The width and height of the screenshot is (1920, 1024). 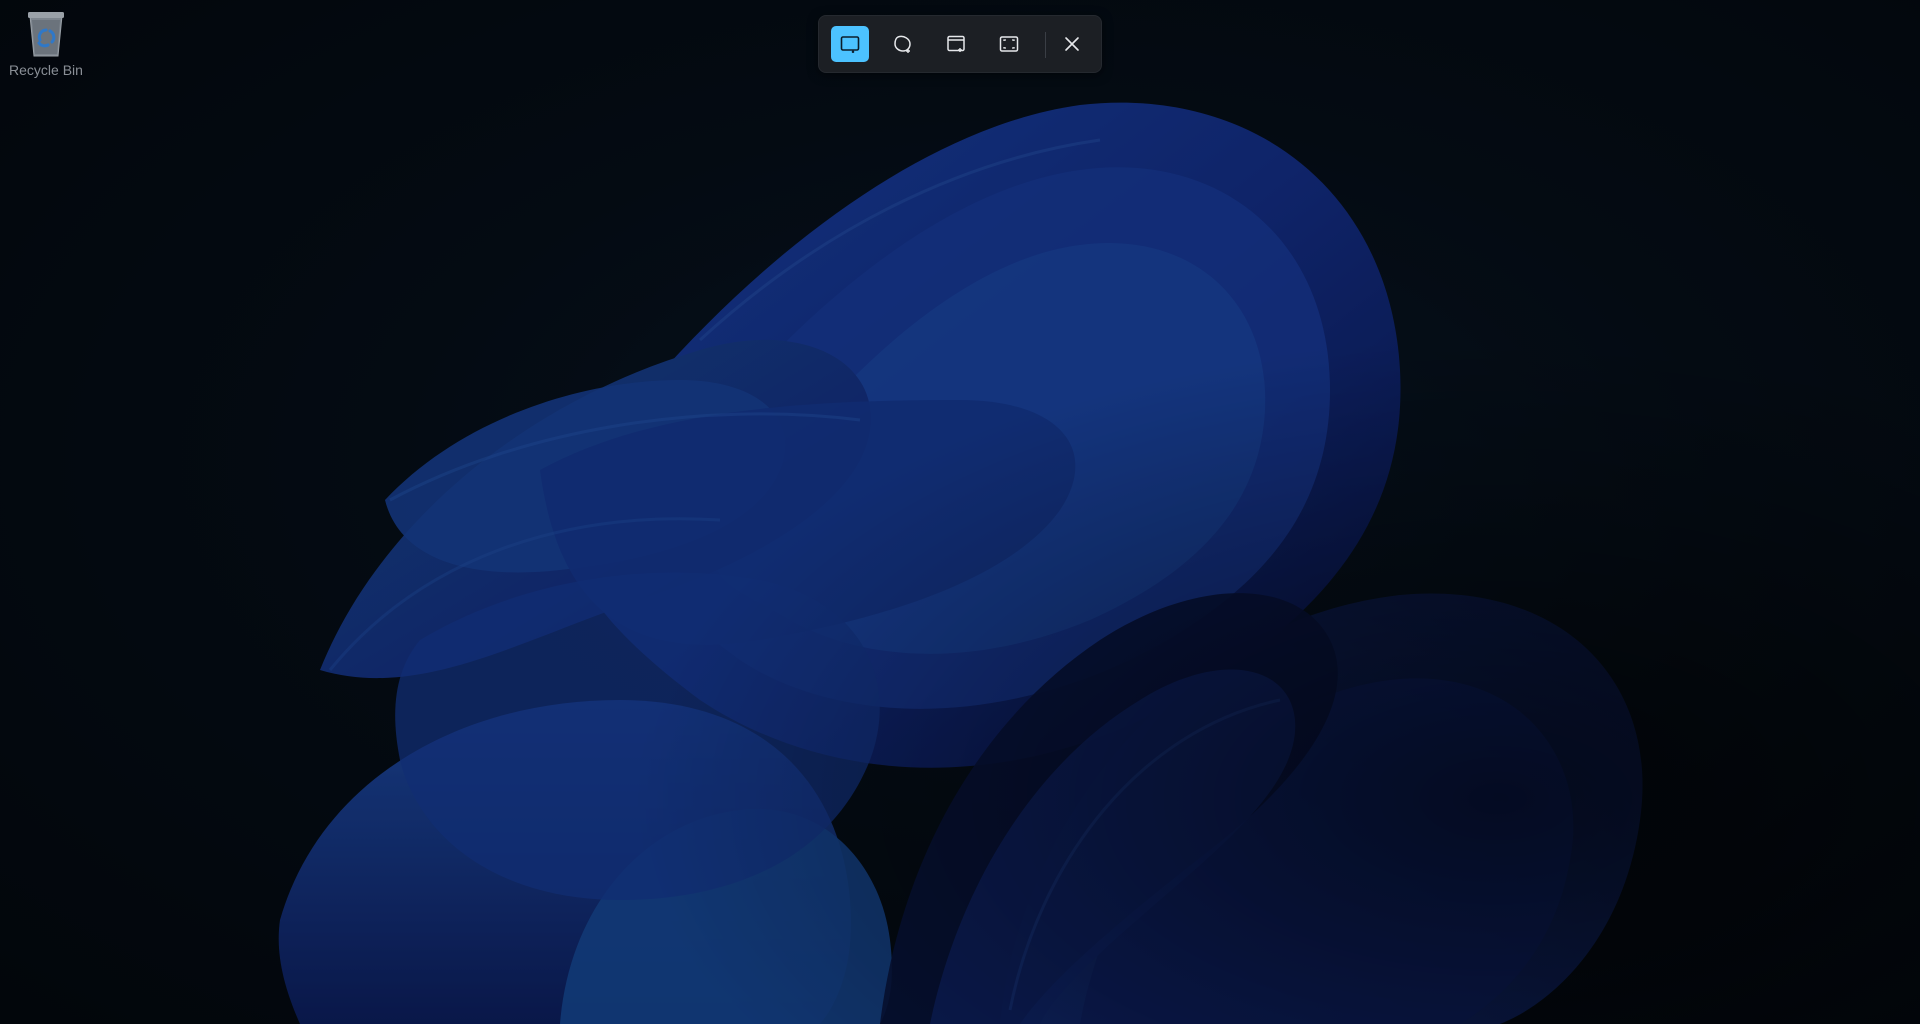 I want to click on recycle-bin-icon, so click(x=46, y=34).